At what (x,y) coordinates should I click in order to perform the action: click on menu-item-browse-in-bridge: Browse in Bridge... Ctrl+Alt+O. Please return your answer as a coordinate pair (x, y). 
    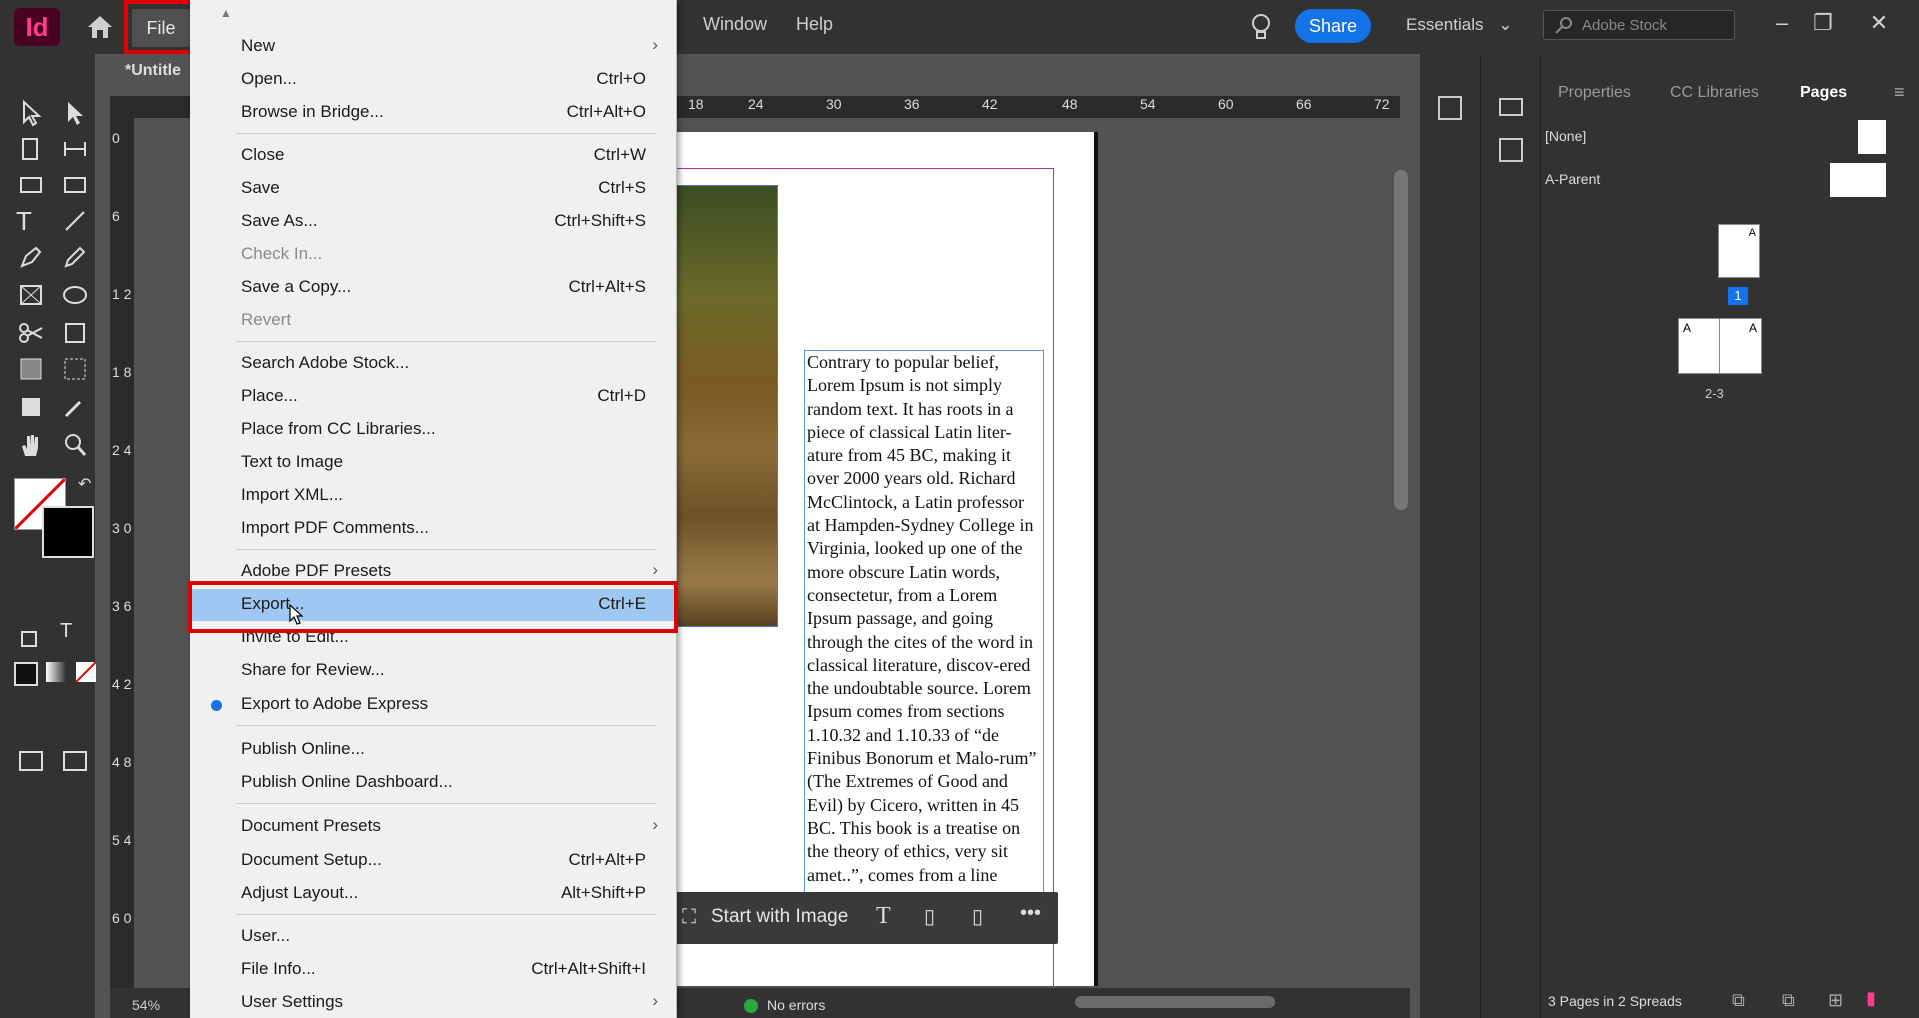
    Looking at the image, I should click on (433, 112).